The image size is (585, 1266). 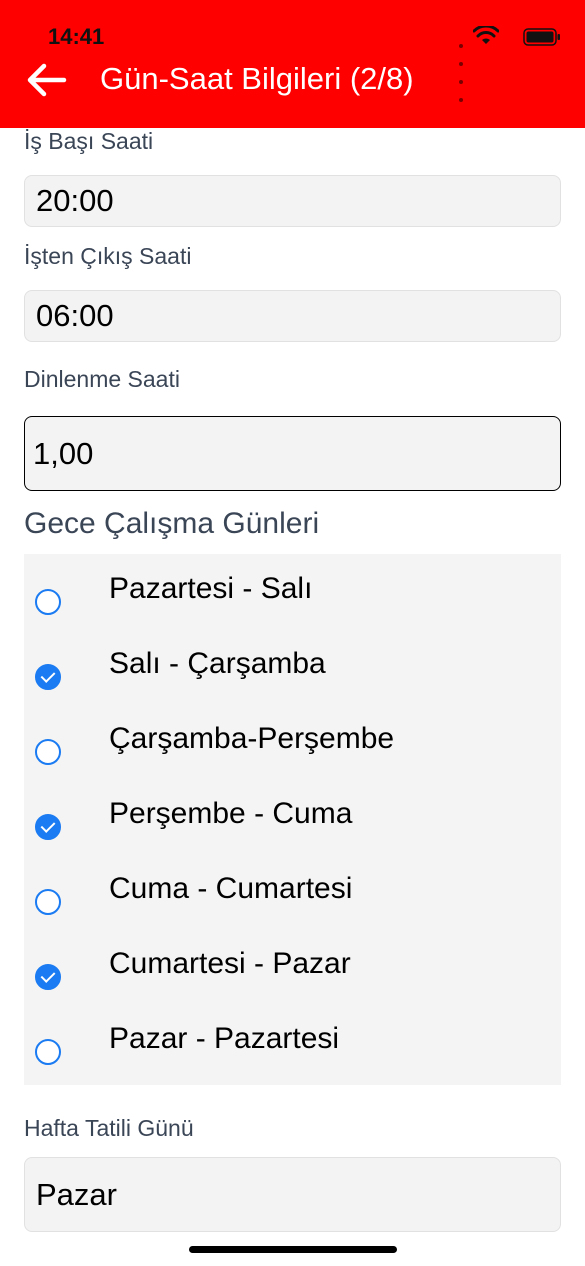 I want to click on end-time-label: İşten Çıkış Saati, so click(x=108, y=256).